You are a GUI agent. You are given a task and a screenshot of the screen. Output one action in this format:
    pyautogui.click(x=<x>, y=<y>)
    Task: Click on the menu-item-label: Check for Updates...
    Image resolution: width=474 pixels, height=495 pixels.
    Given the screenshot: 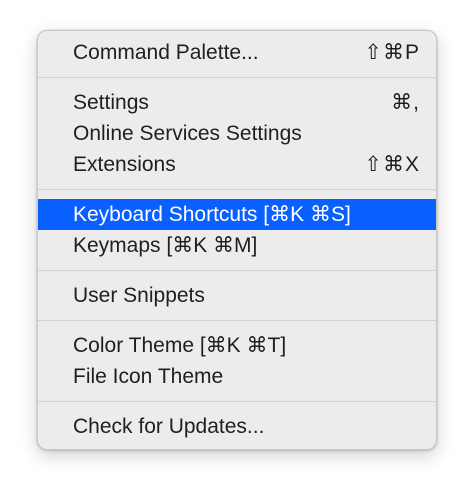 What is the action you would take?
    pyautogui.click(x=169, y=426)
    